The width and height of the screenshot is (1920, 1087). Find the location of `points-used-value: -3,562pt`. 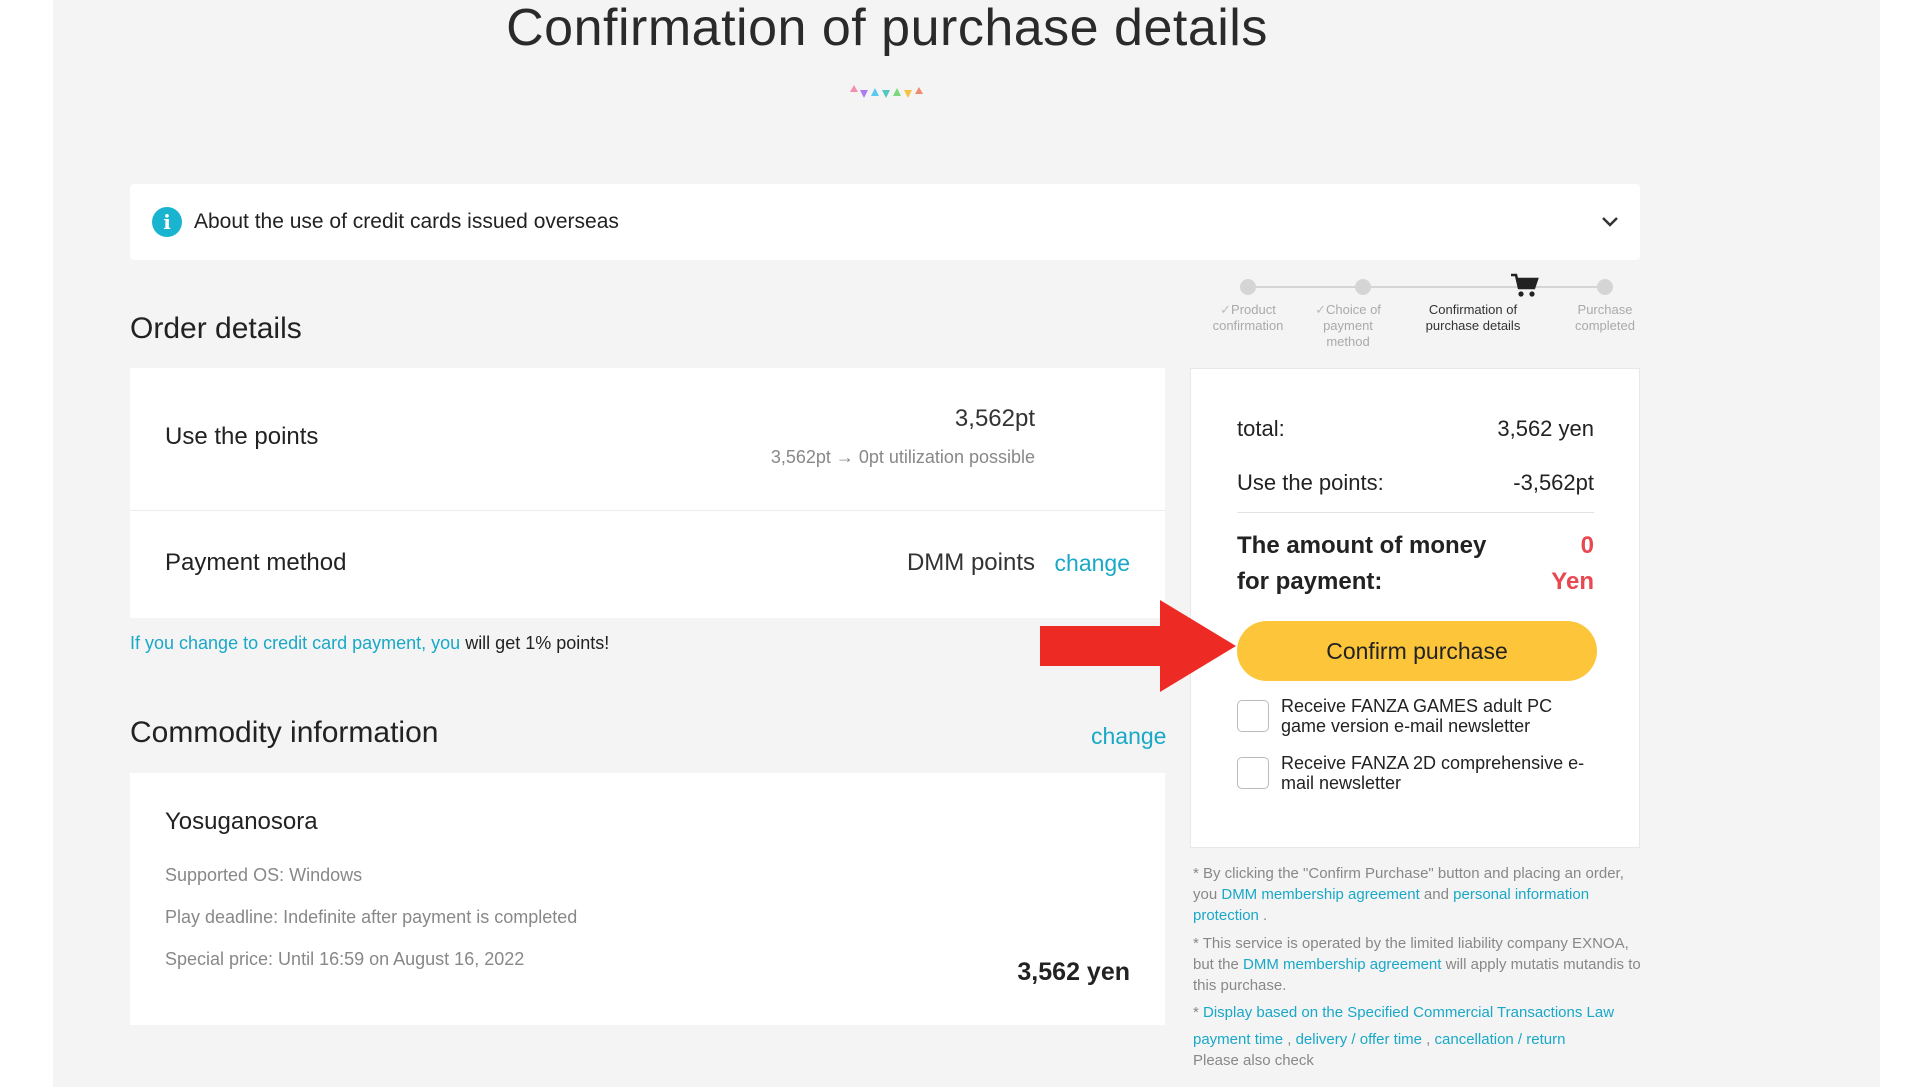

points-used-value: -3,562pt is located at coordinates (1553, 482).